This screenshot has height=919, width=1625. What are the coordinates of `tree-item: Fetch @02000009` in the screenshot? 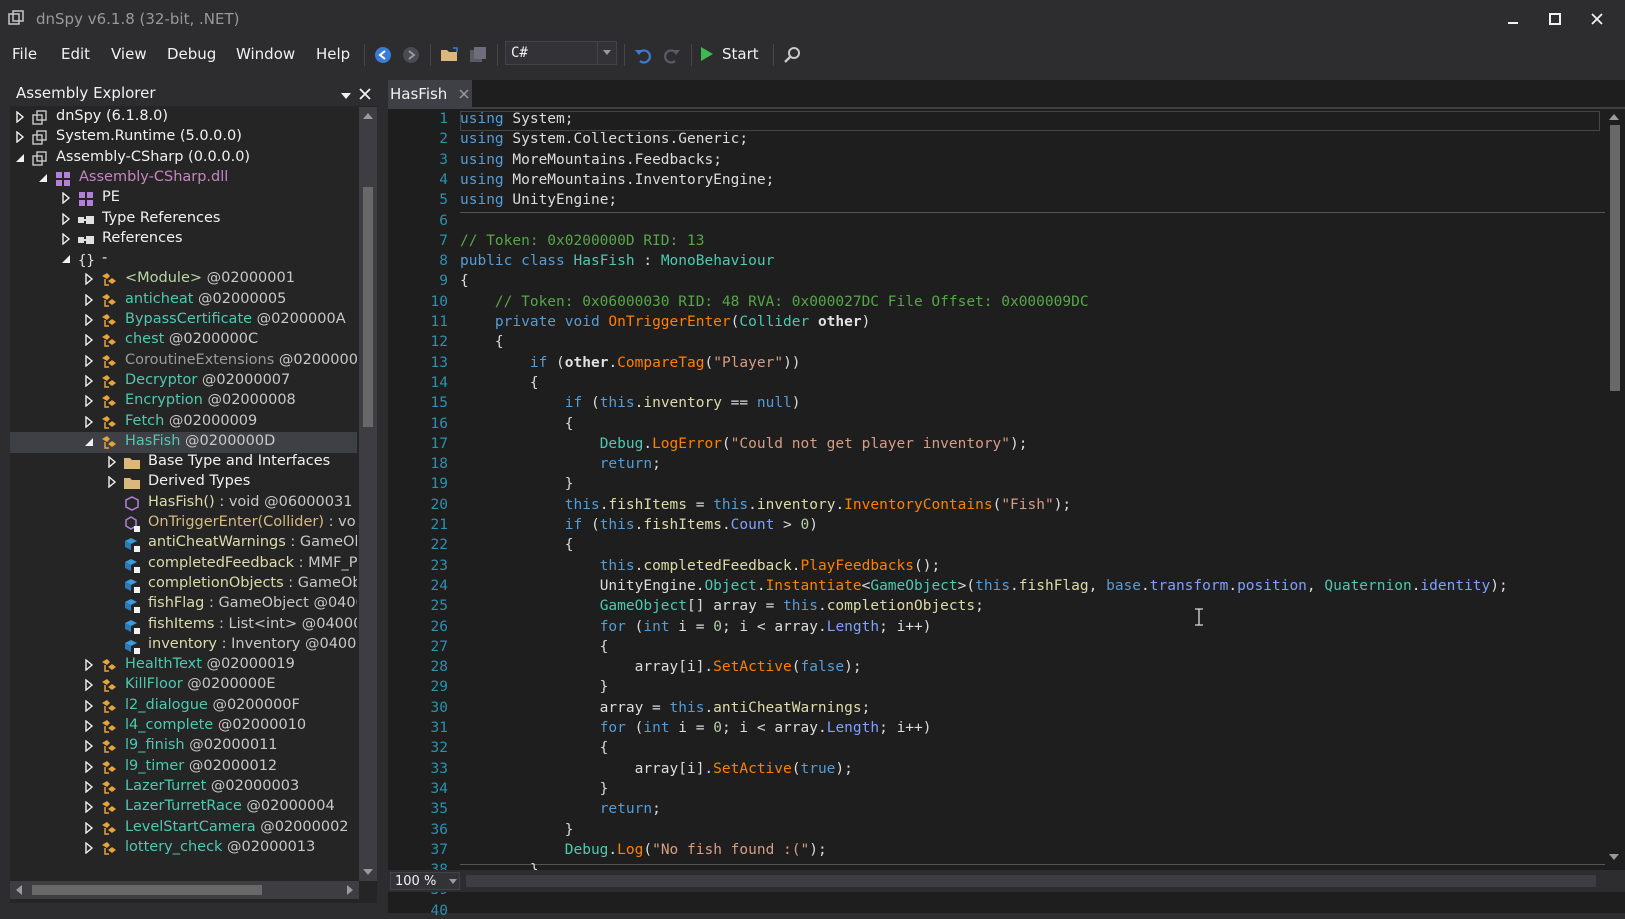 It's located at (183, 422).